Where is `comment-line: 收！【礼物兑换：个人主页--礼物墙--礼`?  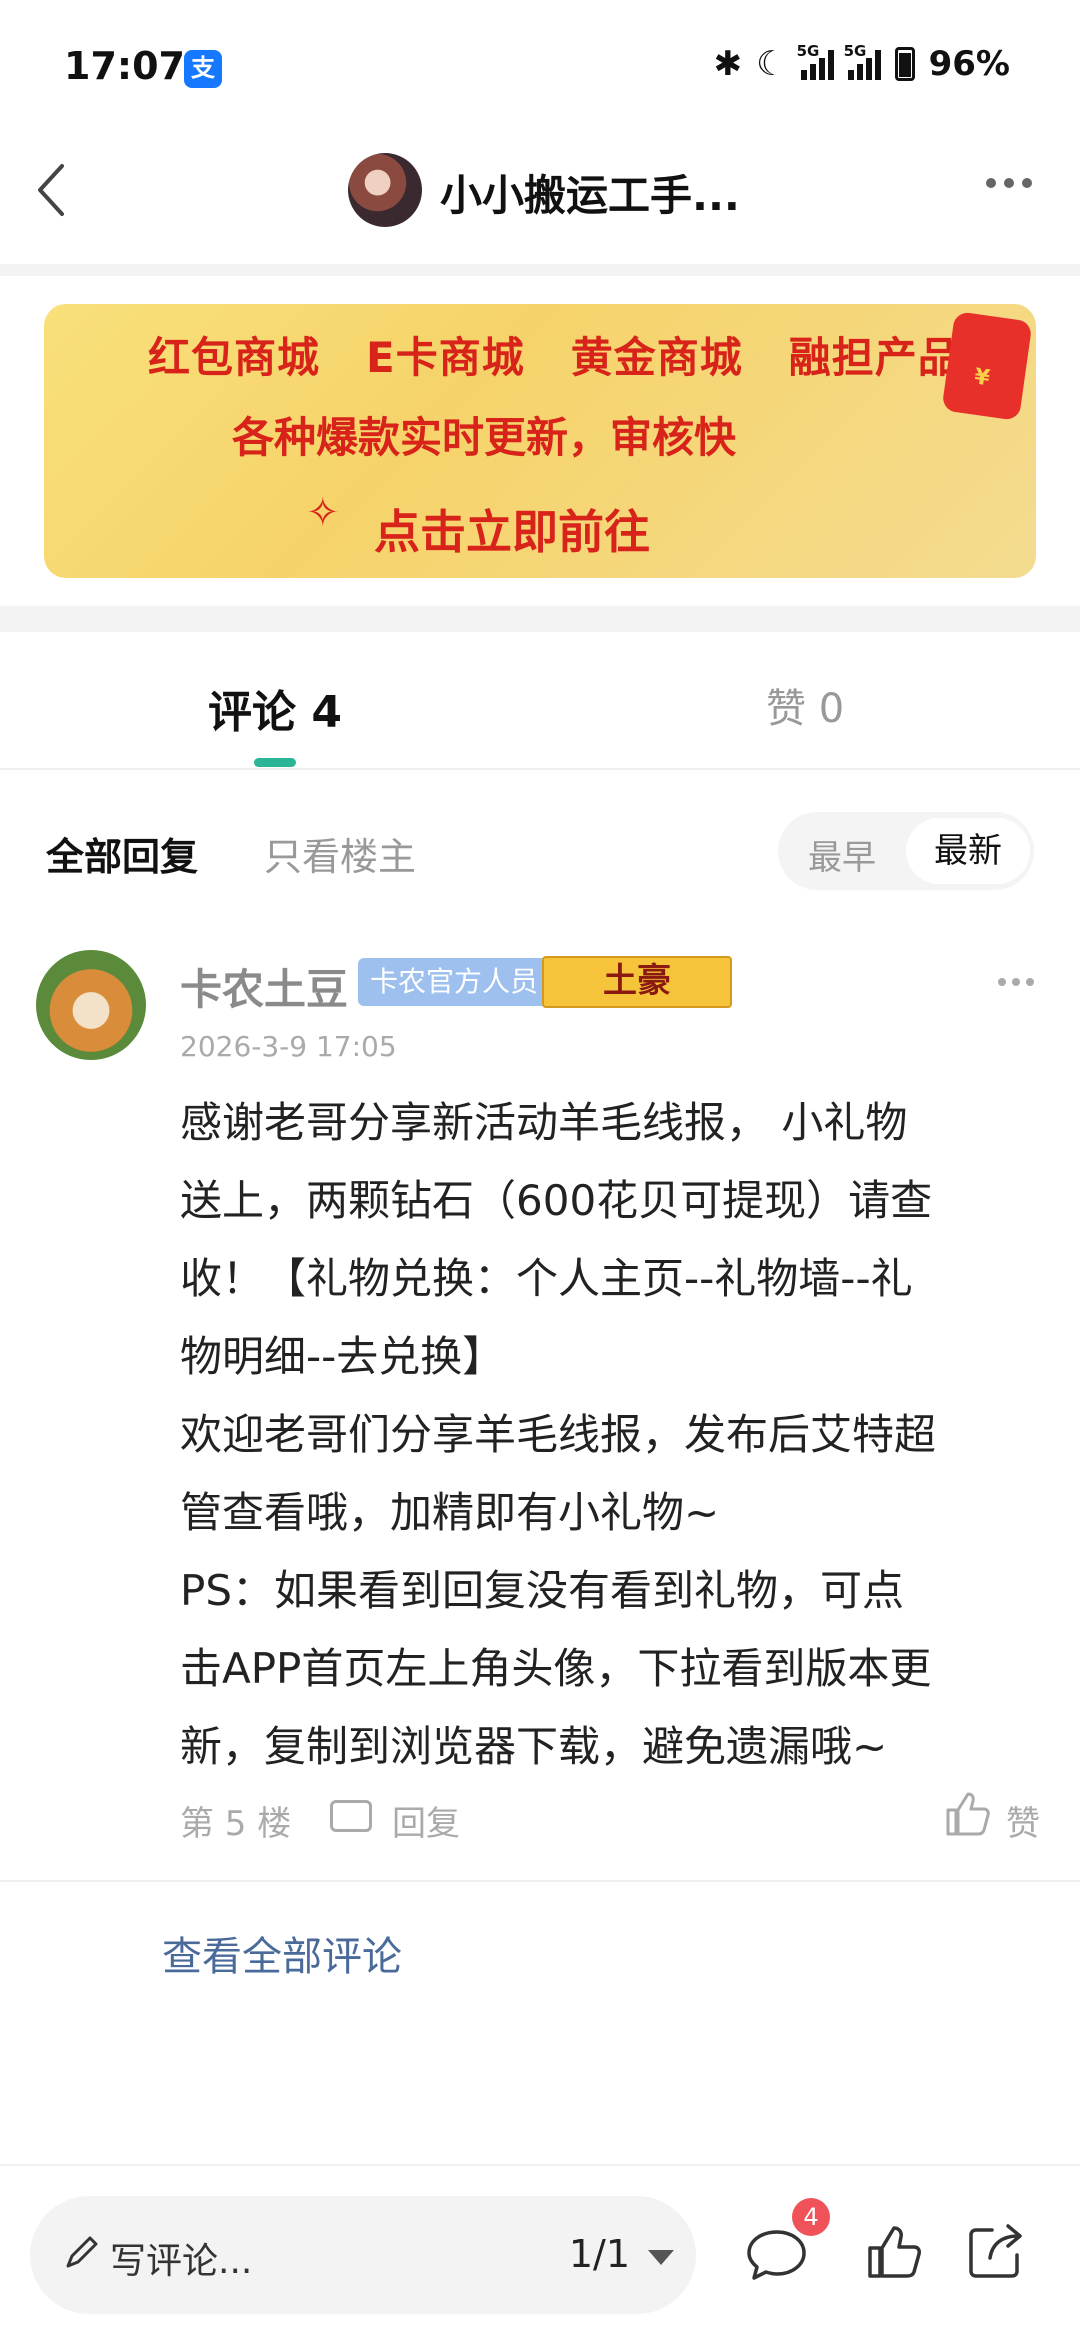 comment-line: 收！【礼物兑换：个人主页--礼物墙--礼 is located at coordinates (546, 1278).